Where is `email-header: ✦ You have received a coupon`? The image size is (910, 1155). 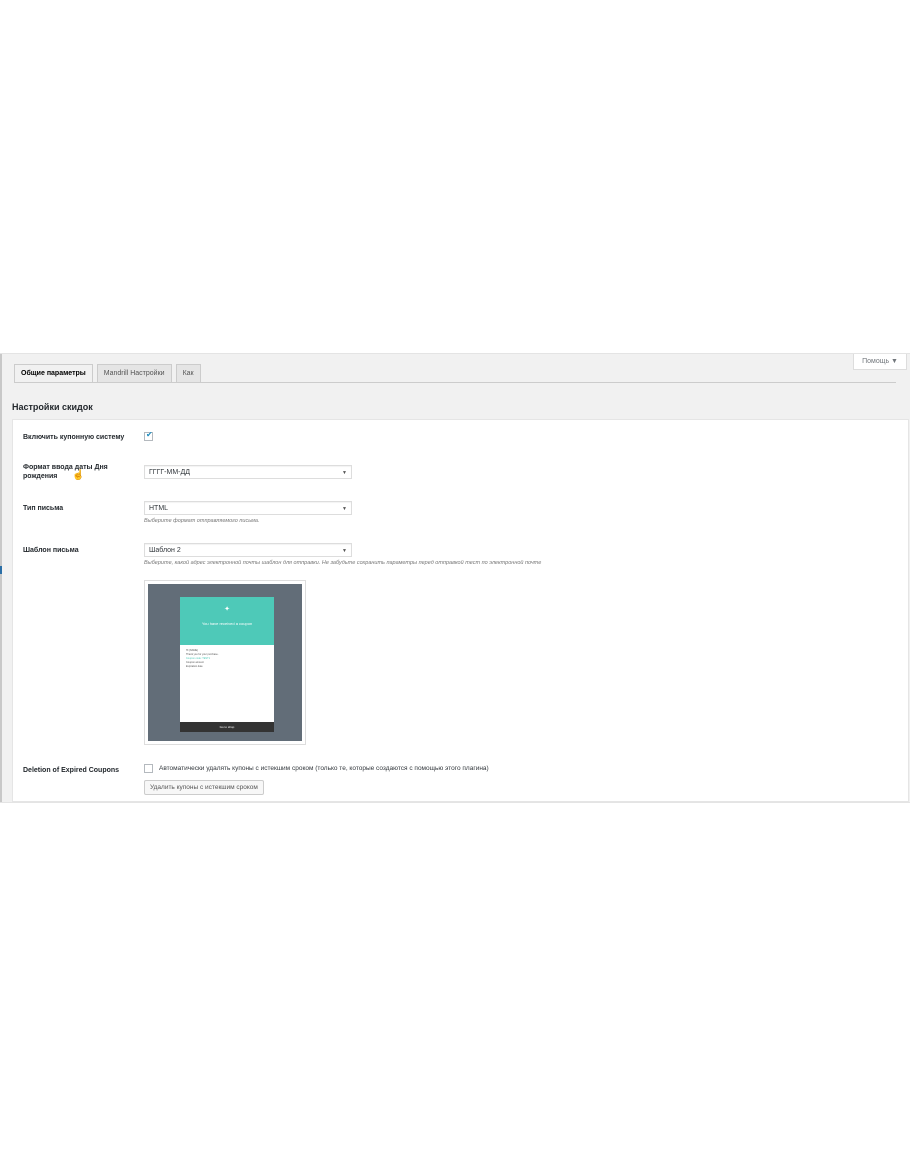
email-header: ✦ You have received a coupon is located at coordinates (227, 621).